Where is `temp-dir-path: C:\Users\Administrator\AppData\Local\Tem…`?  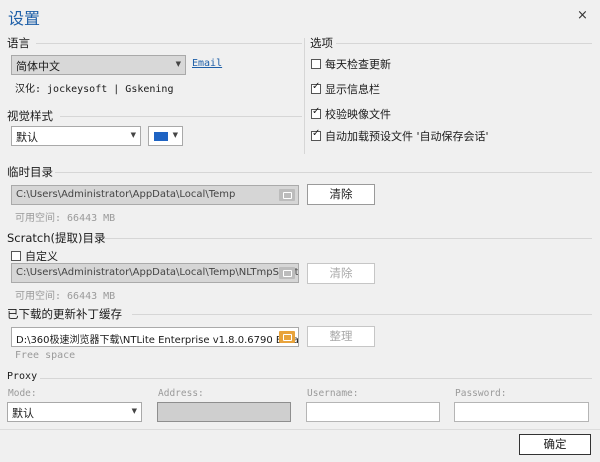 temp-dir-path: C:\Users\Administrator\AppData\Local\Tem… is located at coordinates (126, 194).